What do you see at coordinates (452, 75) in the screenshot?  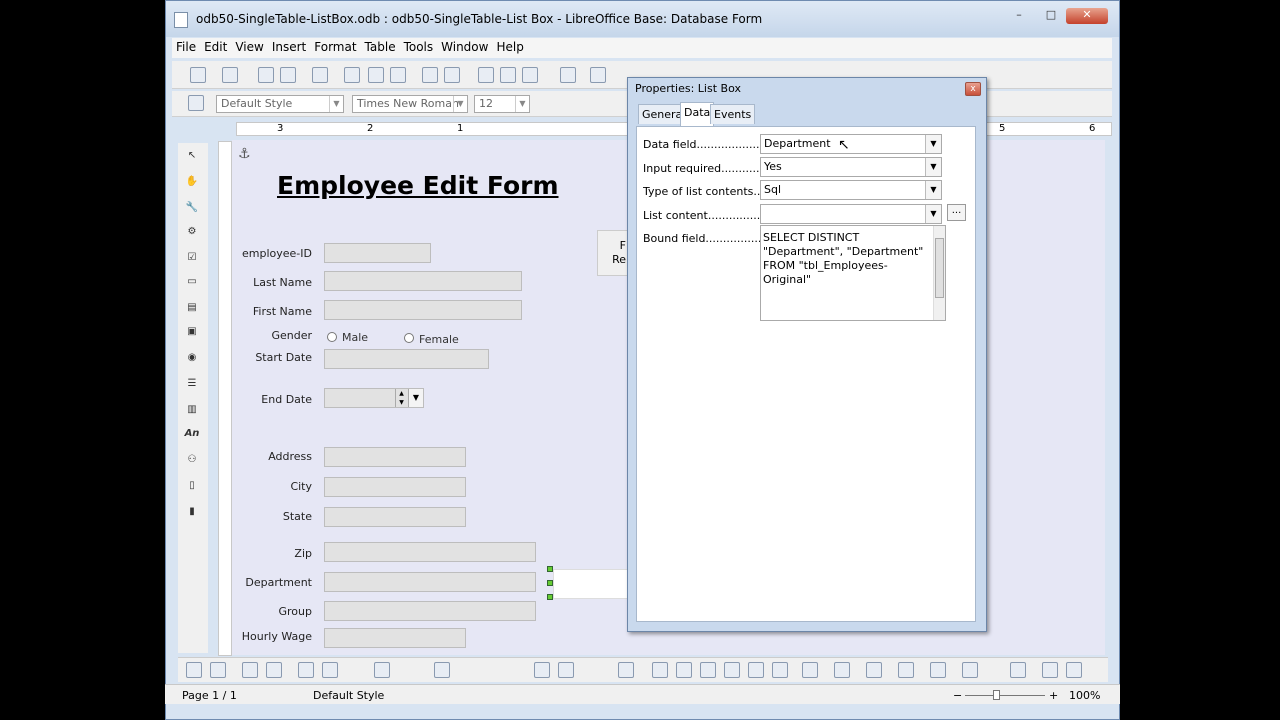 I see `autospell-icon` at bounding box center [452, 75].